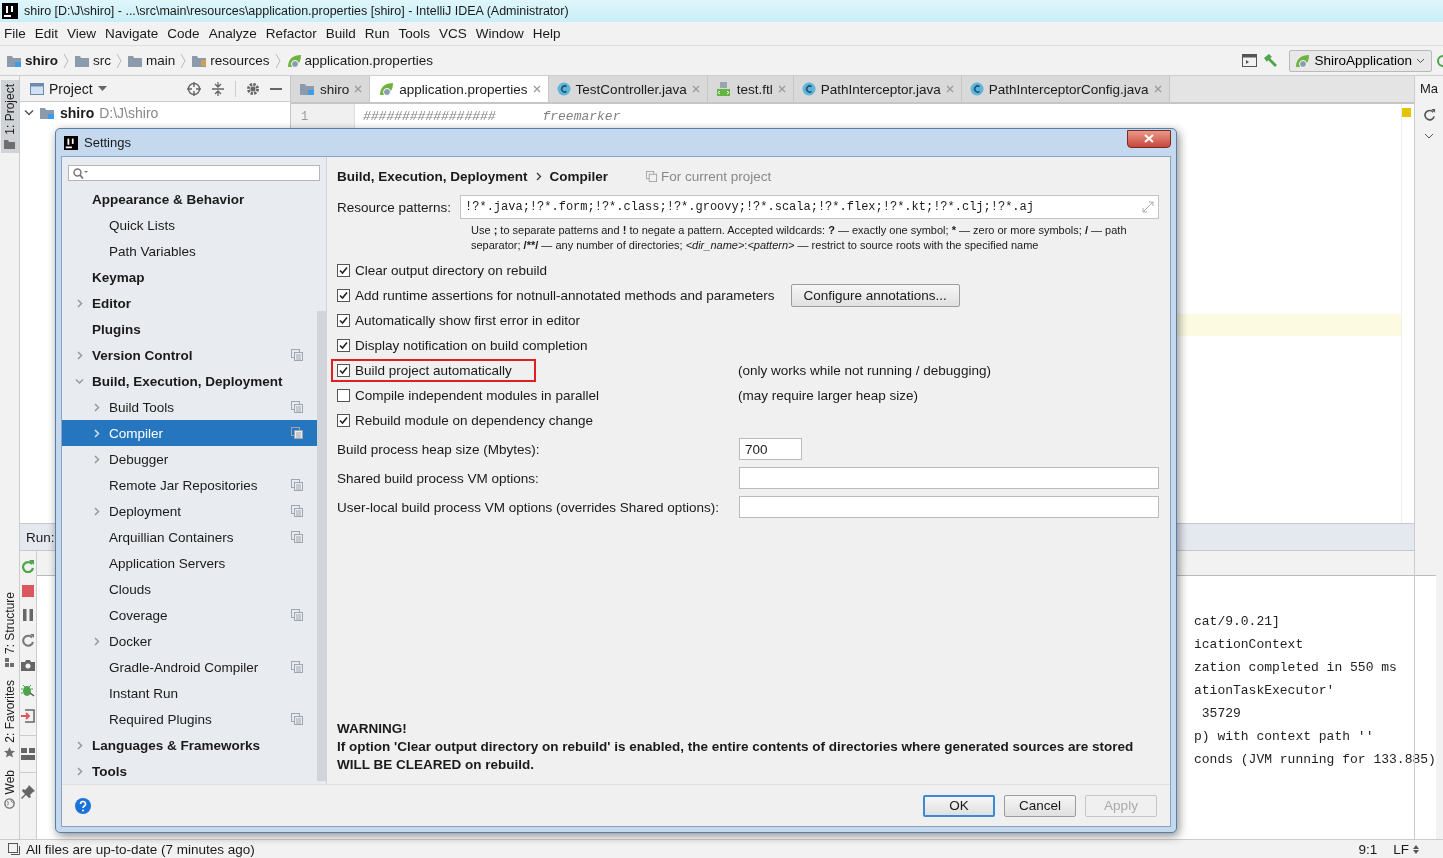 The image size is (1443, 858). I want to click on settings-tree-item: Arquillian Containers, so click(189, 537).